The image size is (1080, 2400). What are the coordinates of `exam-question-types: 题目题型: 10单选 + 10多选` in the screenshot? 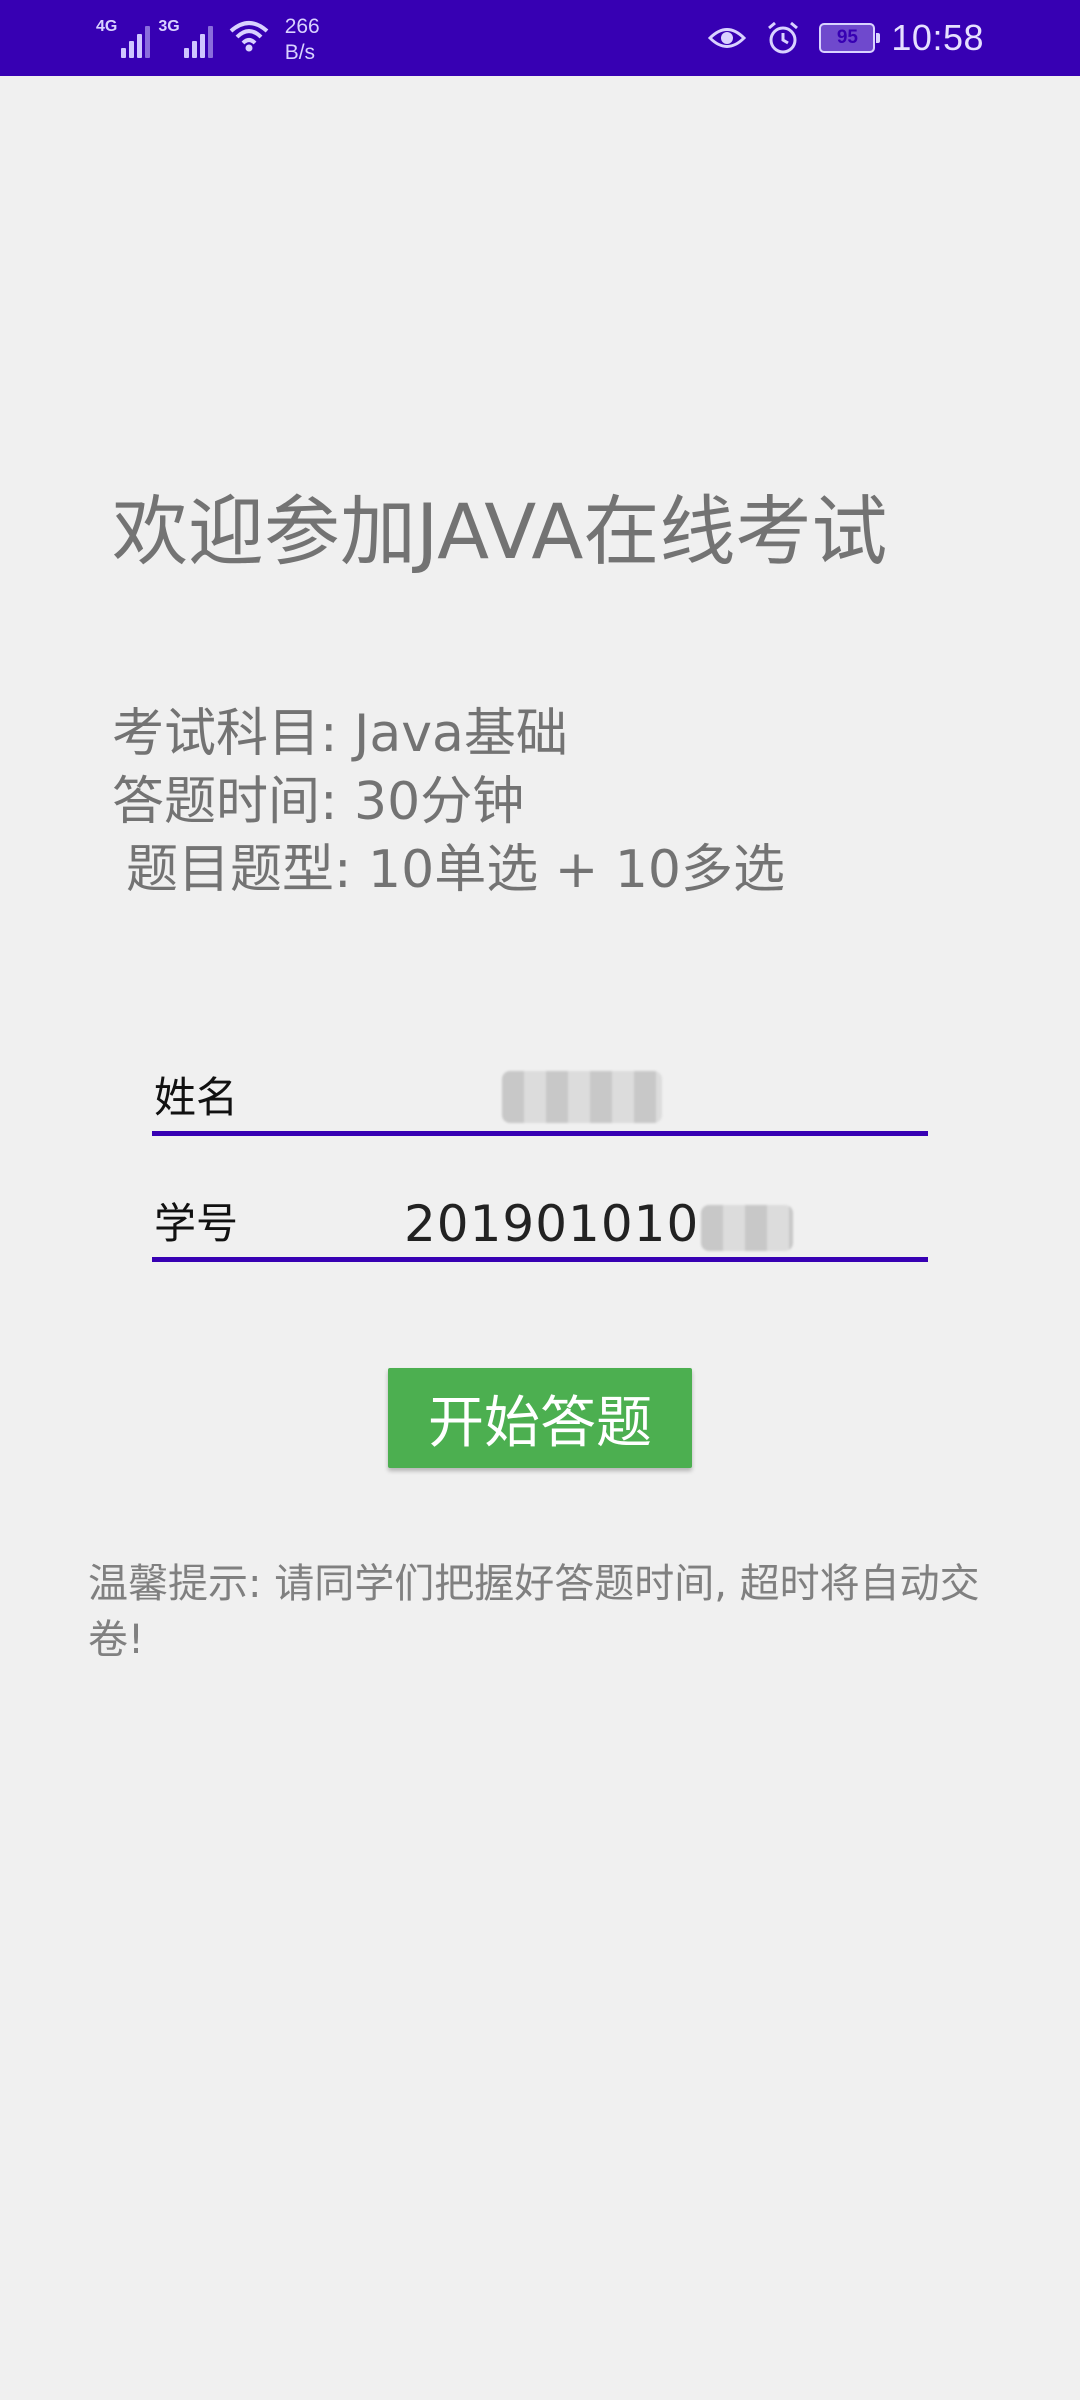 It's located at (456, 870).